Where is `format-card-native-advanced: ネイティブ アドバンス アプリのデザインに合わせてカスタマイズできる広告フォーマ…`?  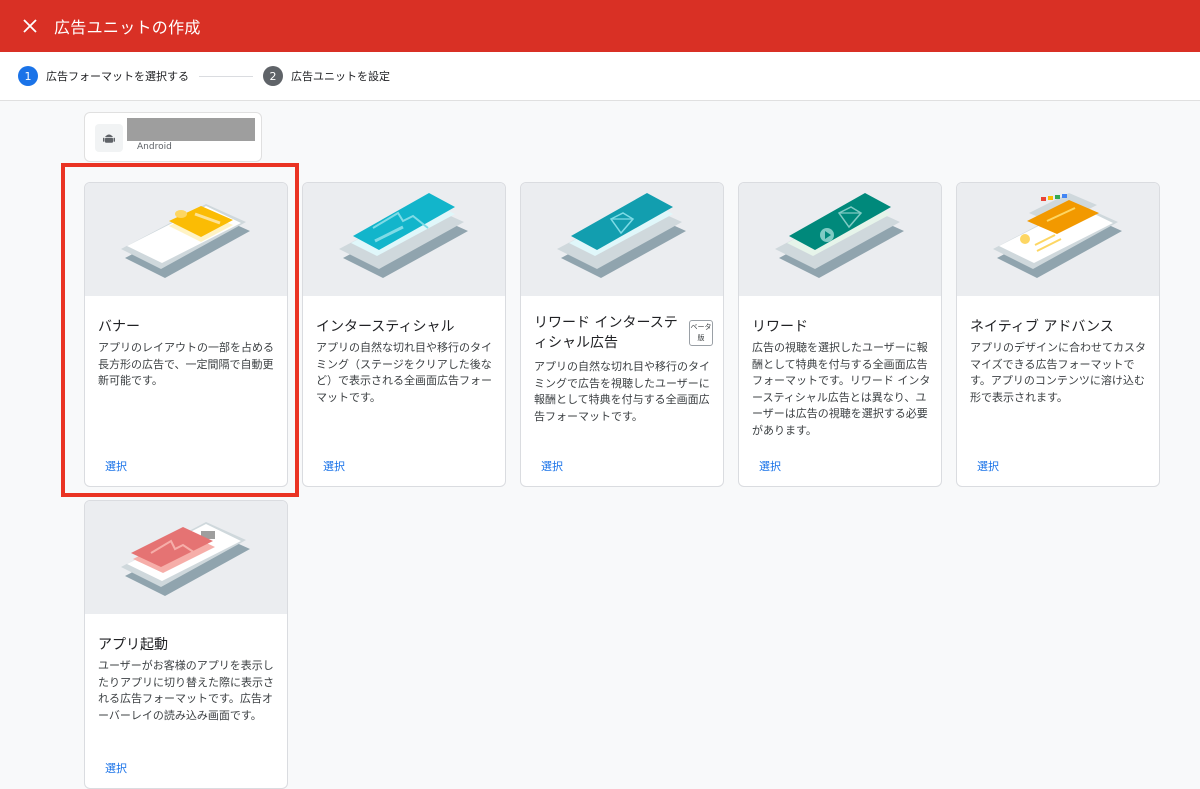 format-card-native-advanced: ネイティブ アドバンス アプリのデザインに合わせてカスタマイズできる広告フォーマ… is located at coordinates (1058, 334).